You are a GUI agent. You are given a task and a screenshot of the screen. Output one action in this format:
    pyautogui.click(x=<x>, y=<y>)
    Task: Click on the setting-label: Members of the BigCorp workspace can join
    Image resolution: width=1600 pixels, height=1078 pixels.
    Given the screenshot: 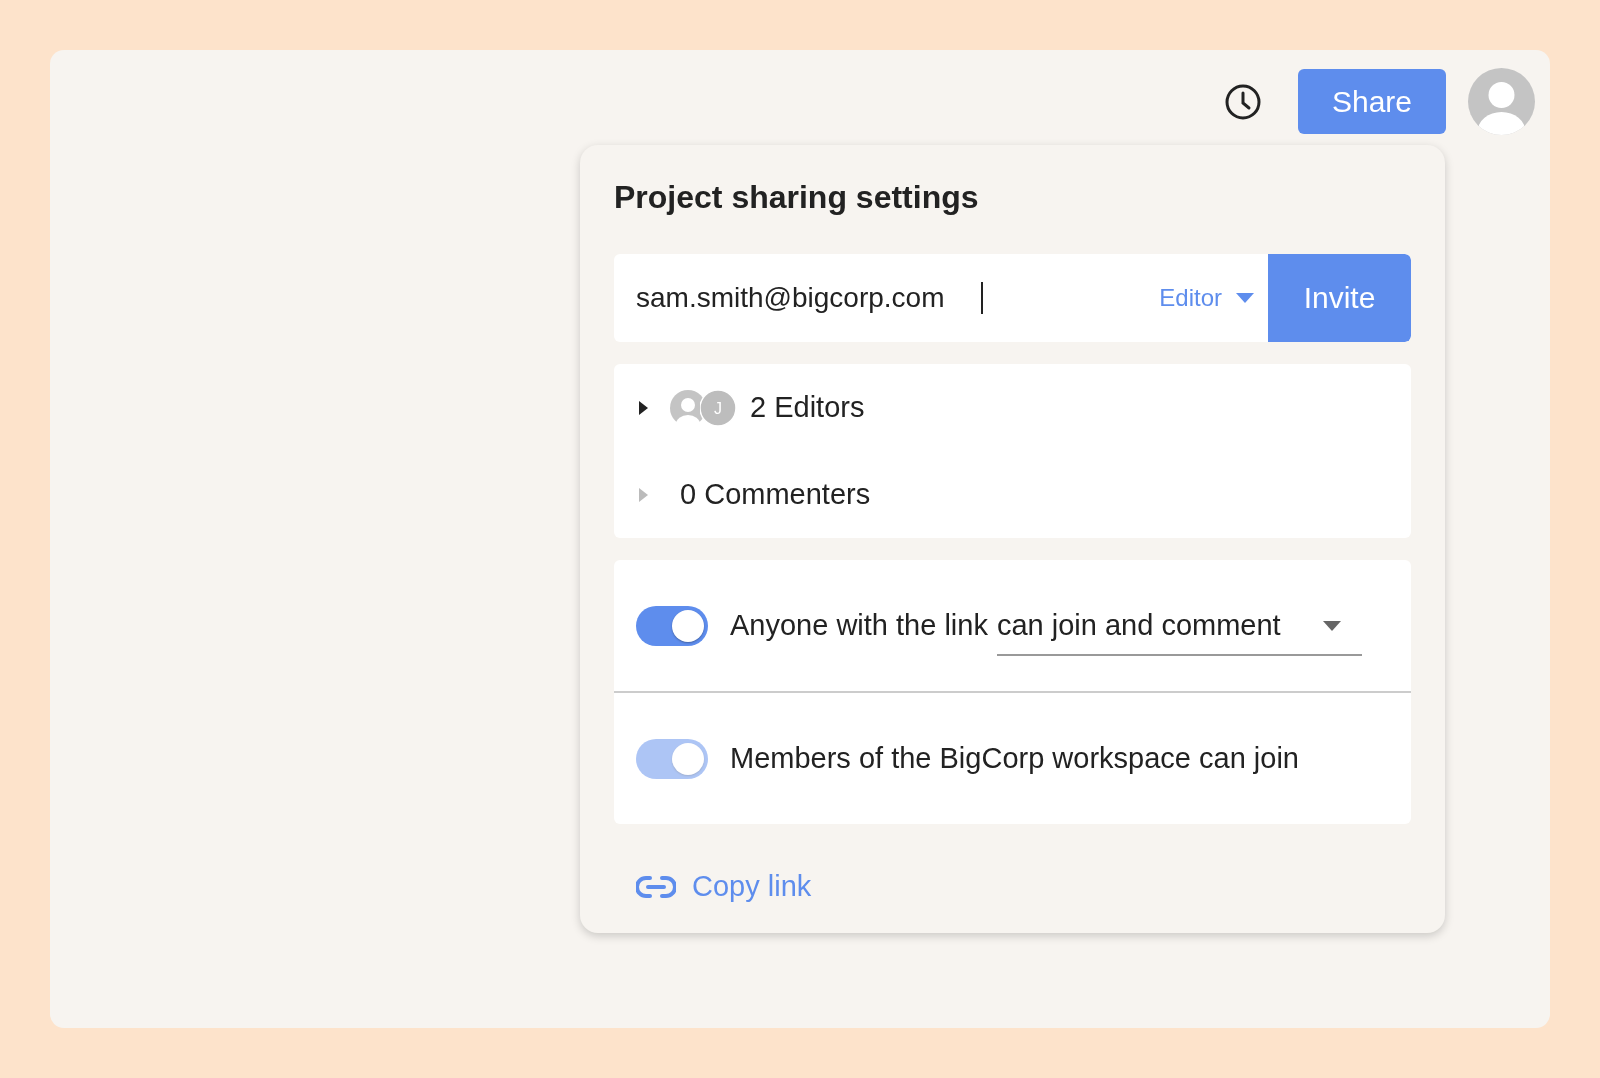 What is the action you would take?
    pyautogui.click(x=1014, y=758)
    